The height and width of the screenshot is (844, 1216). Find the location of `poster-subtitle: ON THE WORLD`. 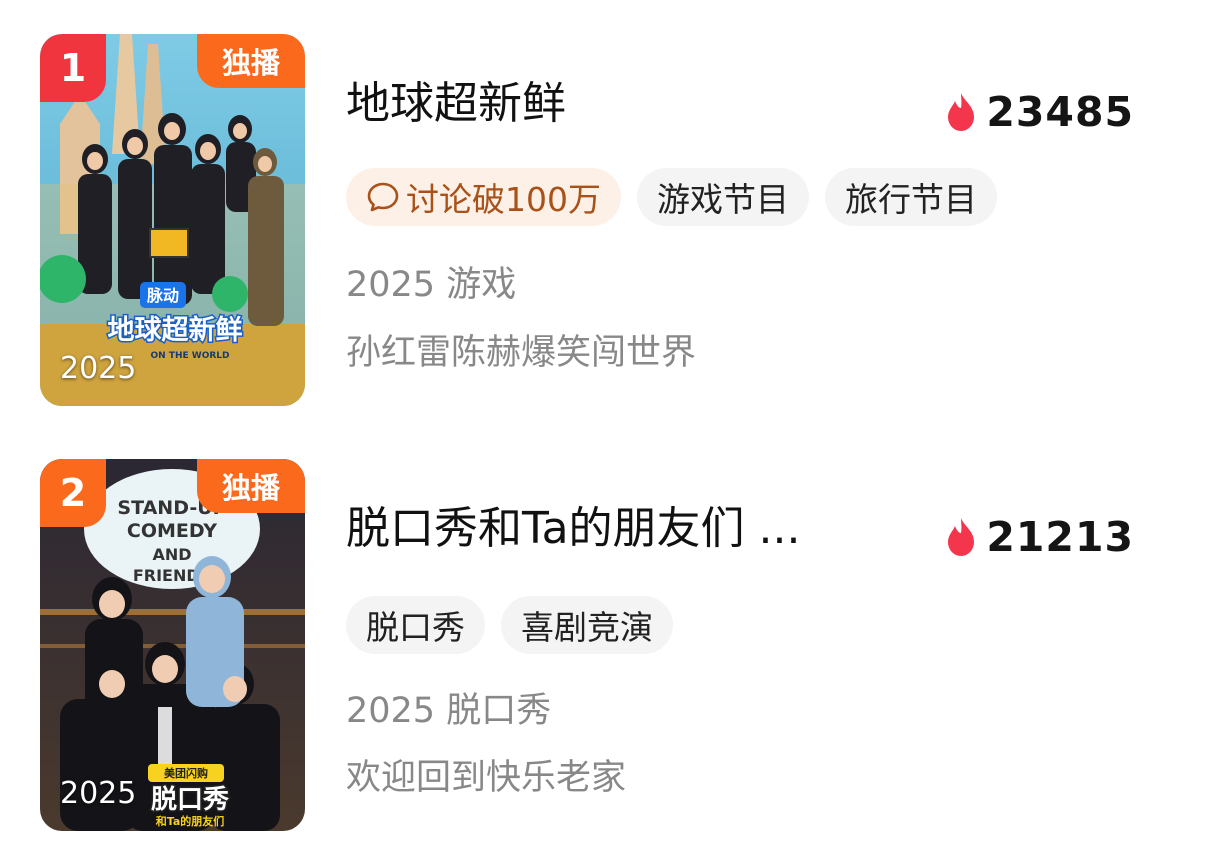

poster-subtitle: ON THE WORLD is located at coordinates (190, 356).